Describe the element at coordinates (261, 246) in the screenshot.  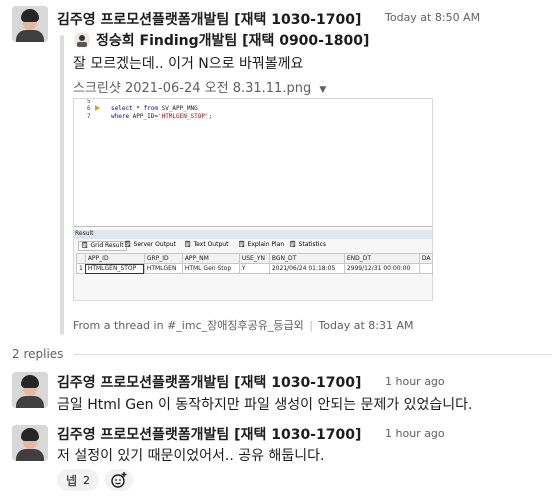
I see `tab-explain-plan: 🗒 Explain Plan` at that location.